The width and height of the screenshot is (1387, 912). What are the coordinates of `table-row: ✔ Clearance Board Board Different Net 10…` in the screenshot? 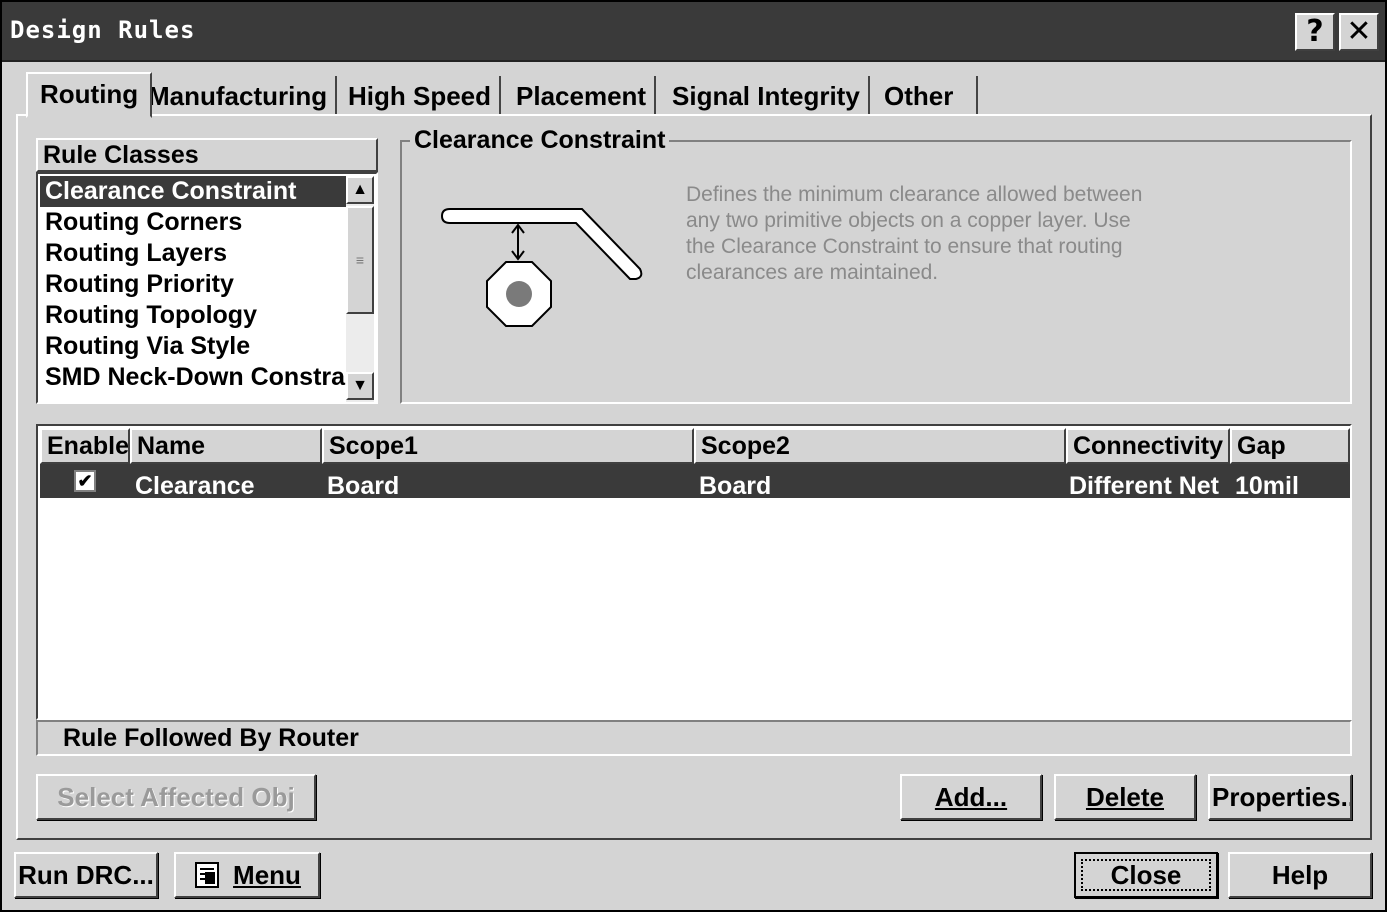 It's located at (695, 481).